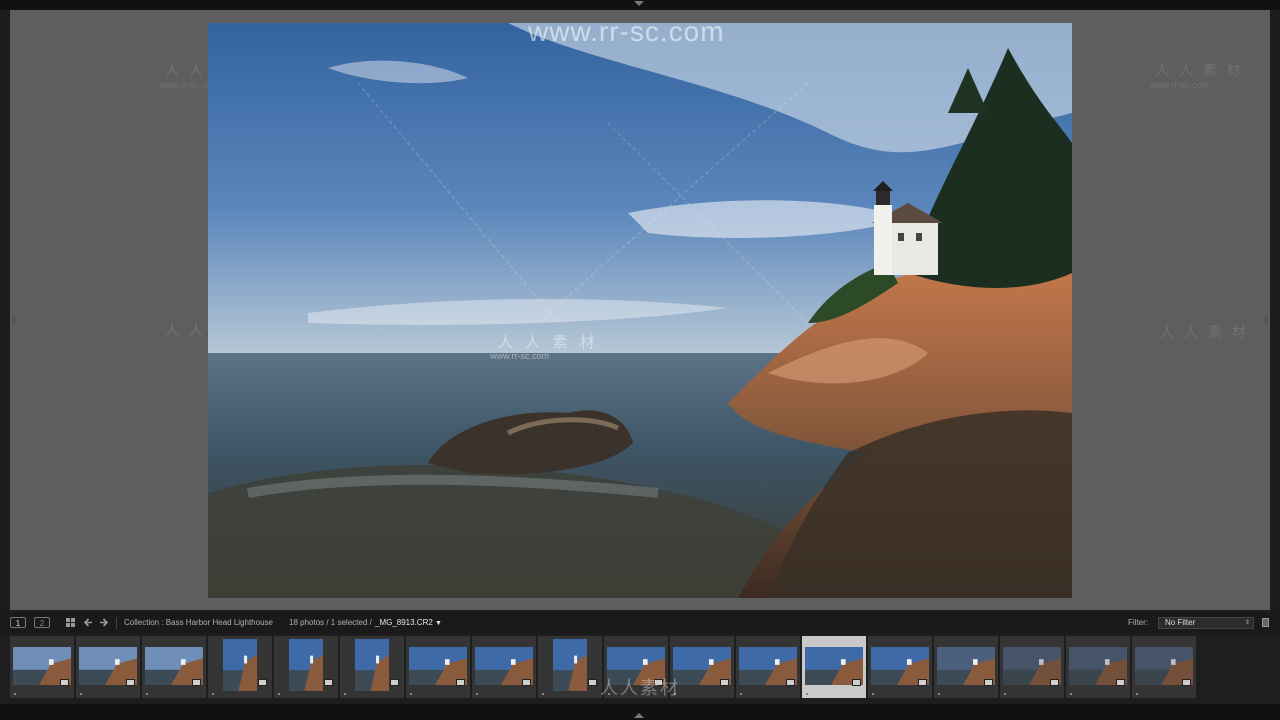 The image size is (1280, 720). Describe the element at coordinates (1180, 622) in the screenshot. I see `filter-value: No Filter` at that location.